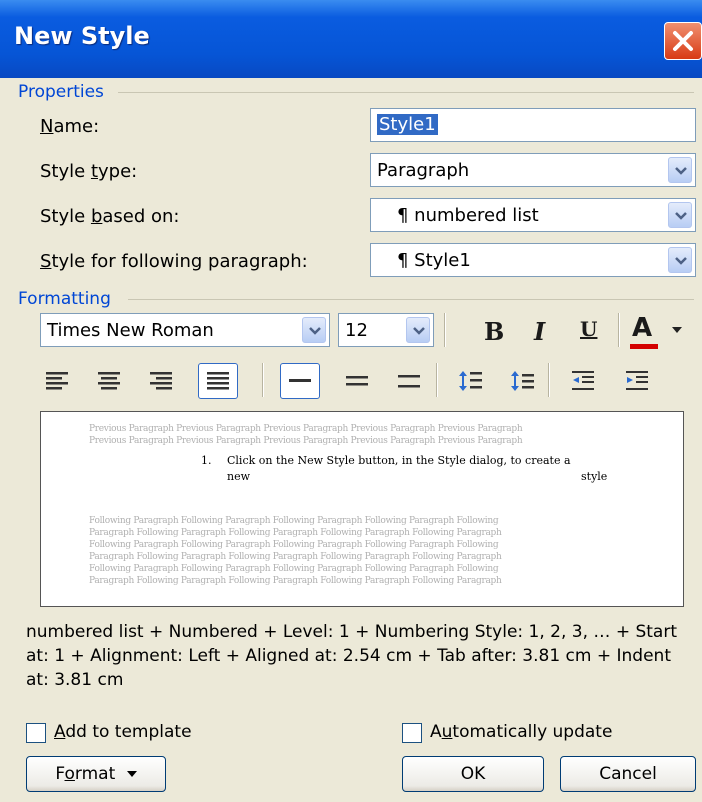  I want to click on font-size-select: 12, so click(386, 330).